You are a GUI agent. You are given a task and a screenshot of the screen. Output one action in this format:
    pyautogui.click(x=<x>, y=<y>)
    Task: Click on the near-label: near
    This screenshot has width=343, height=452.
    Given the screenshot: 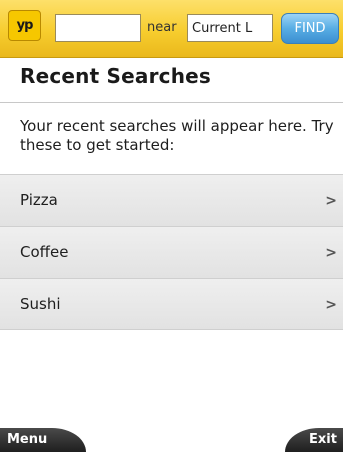 What is the action you would take?
    pyautogui.click(x=162, y=27)
    